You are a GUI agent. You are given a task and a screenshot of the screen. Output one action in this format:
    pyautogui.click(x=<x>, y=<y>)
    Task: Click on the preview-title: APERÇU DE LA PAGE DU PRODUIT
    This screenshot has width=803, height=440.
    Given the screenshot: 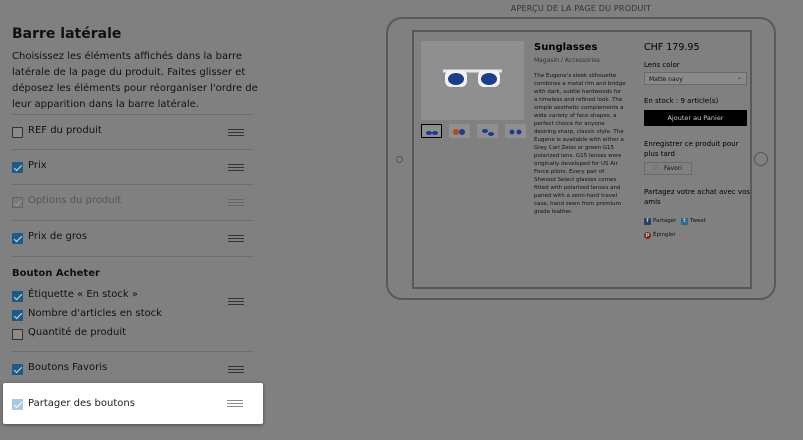 What is the action you would take?
    pyautogui.click(x=581, y=8)
    